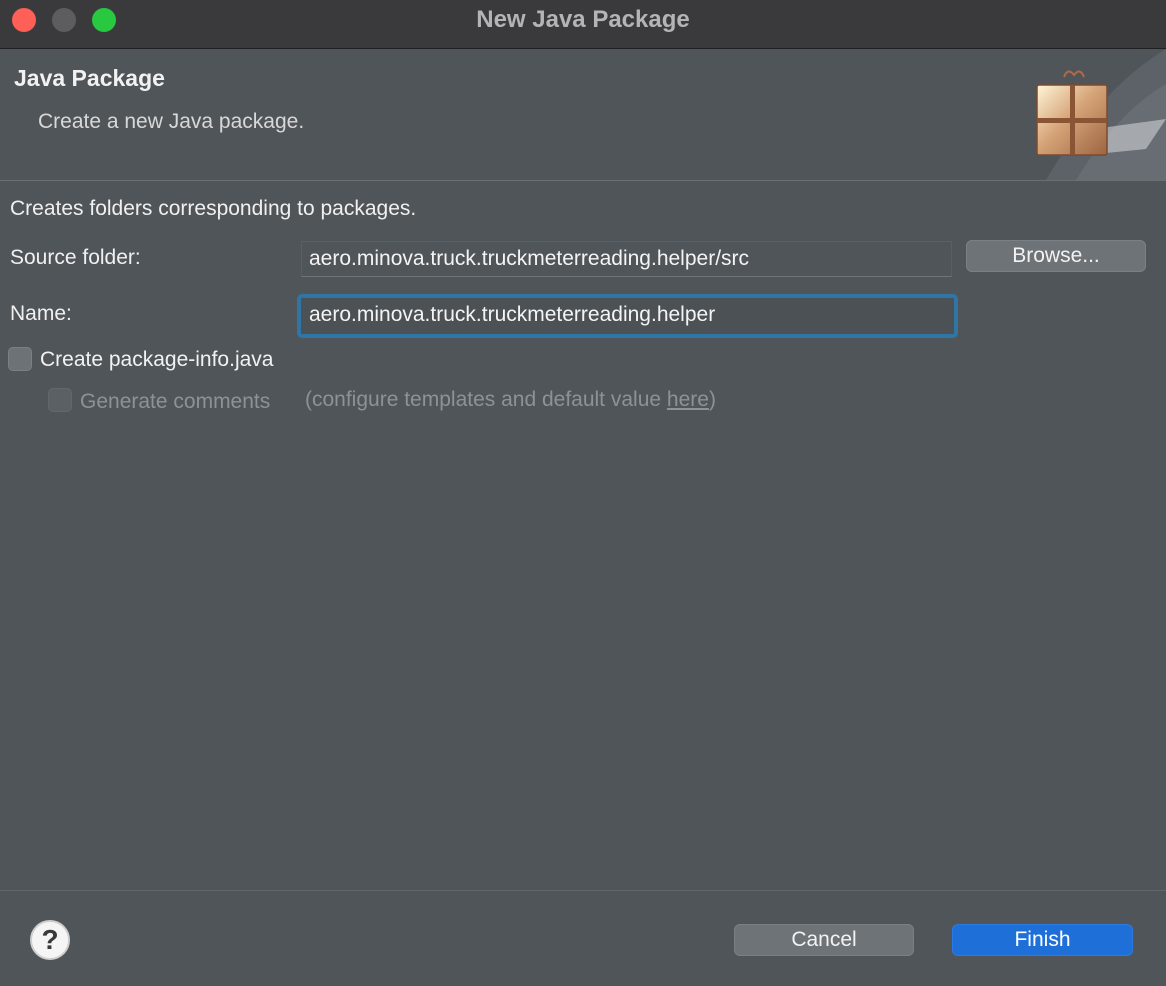 The width and height of the screenshot is (1166, 986). Describe the element at coordinates (712, 399) in the screenshot. I see `hint-suffix: )` at that location.